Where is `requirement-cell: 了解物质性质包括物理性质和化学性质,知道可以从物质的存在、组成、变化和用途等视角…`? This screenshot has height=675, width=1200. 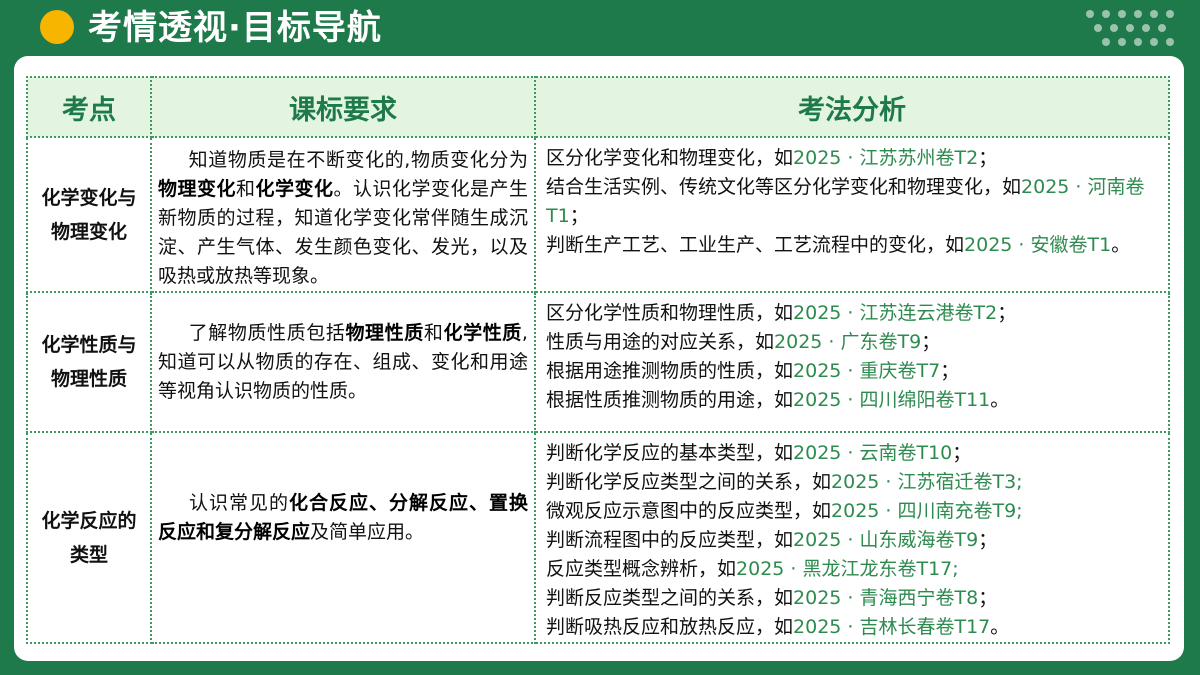
requirement-cell: 了解物质性质包括物理性质和化学性质,知道可以从物质的存在、组成、变化和用途等视角… is located at coordinates (343, 362).